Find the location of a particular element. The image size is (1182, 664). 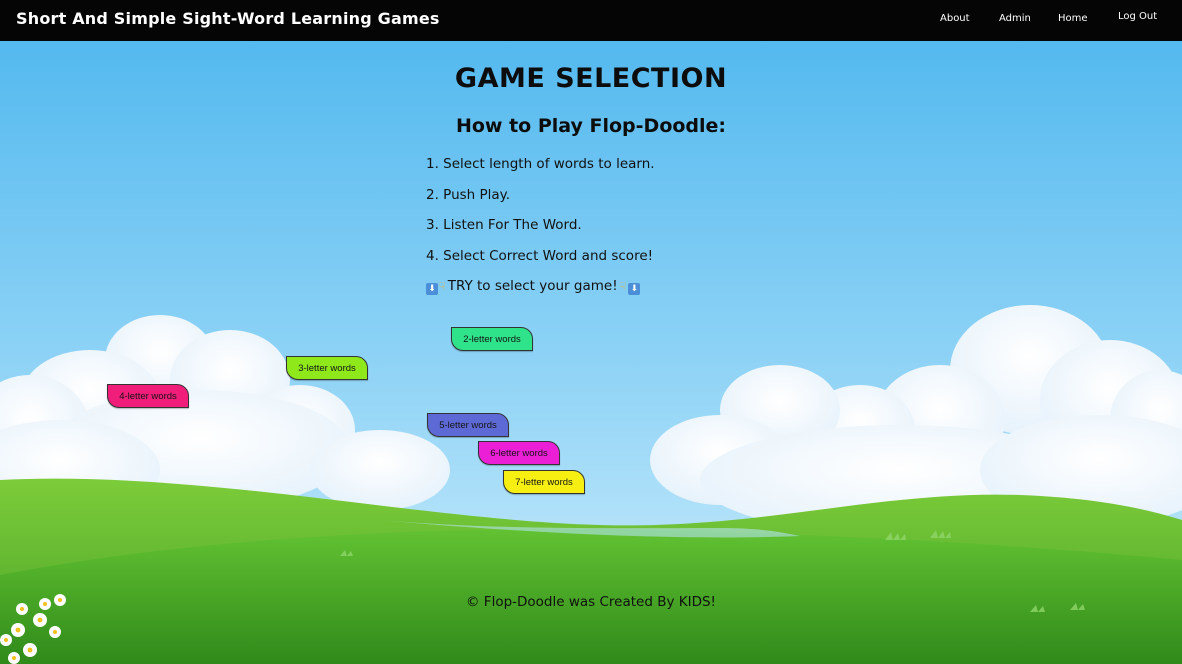

nav-admin-link: Admin is located at coordinates (1015, 18).